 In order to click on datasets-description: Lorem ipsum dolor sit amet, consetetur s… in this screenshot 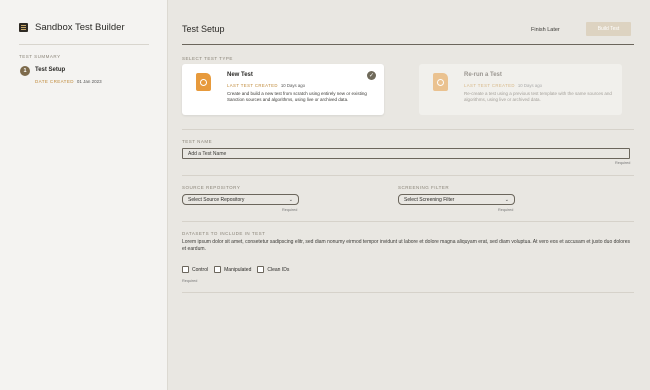, I will do `click(406, 245)`.